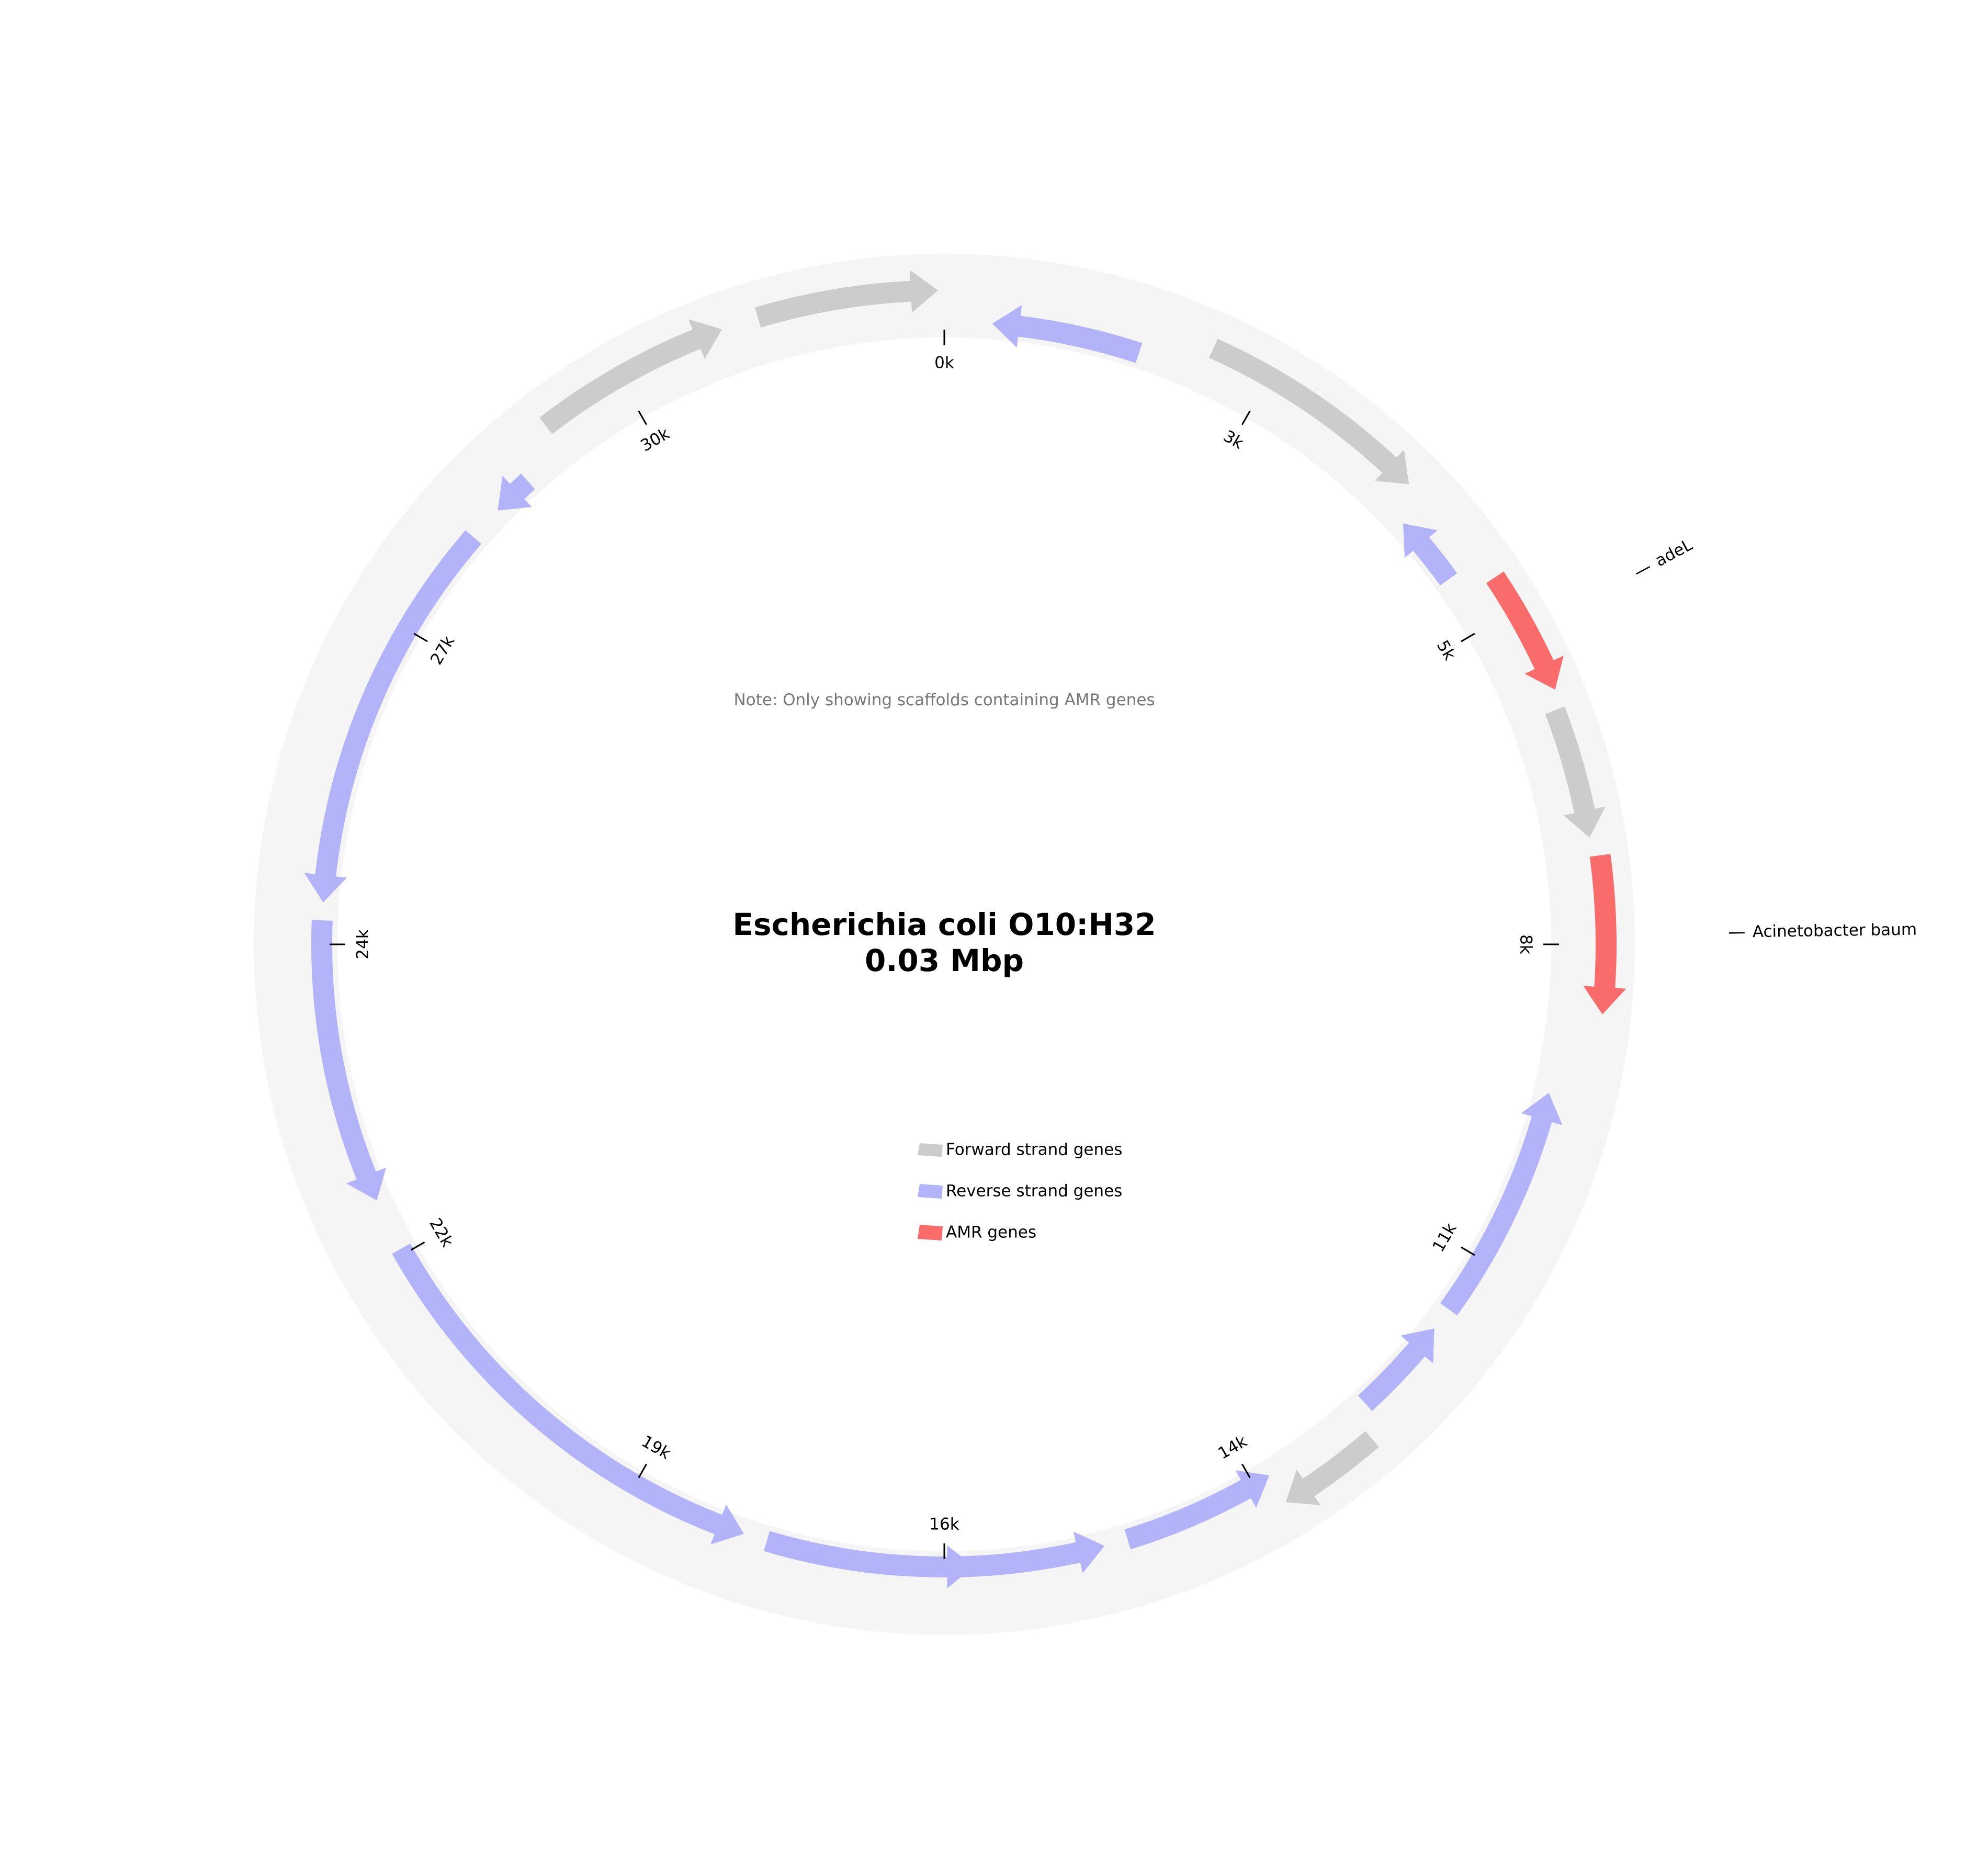  Describe the element at coordinates (1445, 1238) in the screenshot. I see `tick-label-11k: 11k` at that location.